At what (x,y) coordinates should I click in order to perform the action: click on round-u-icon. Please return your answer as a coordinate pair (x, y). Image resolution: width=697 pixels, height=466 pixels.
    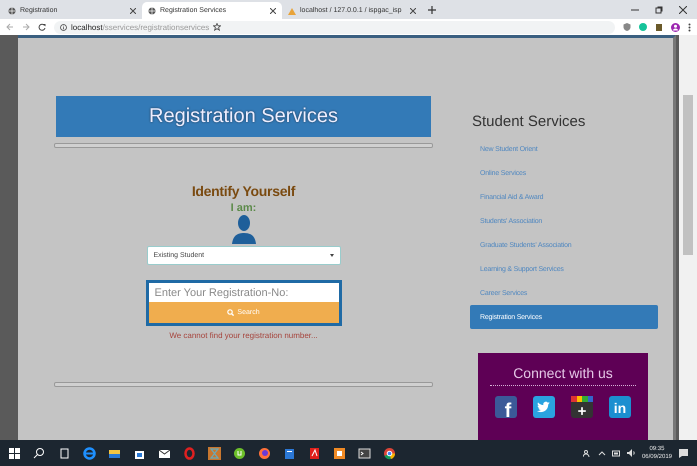
    Looking at the image, I should click on (239, 453).